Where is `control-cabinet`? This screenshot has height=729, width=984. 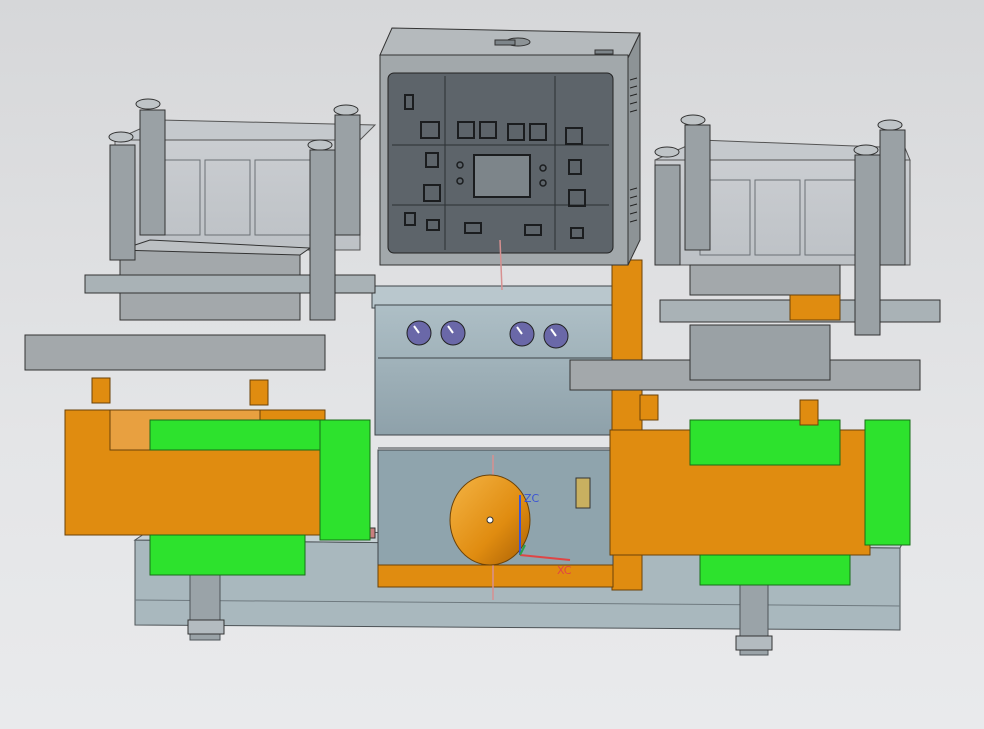 control-cabinet is located at coordinates (510, 159).